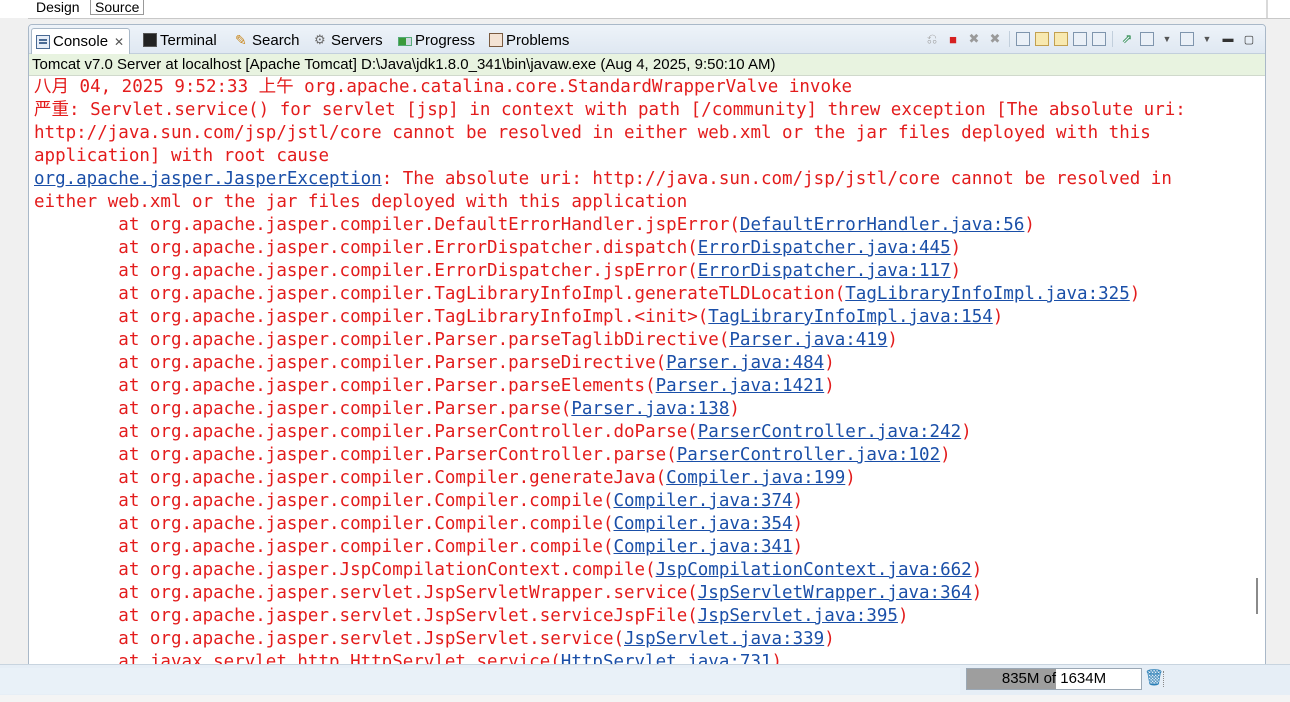 This screenshot has width=1290, height=702. What do you see at coordinates (538, 40) in the screenshot?
I see `tab-problems-label: Problems` at bounding box center [538, 40].